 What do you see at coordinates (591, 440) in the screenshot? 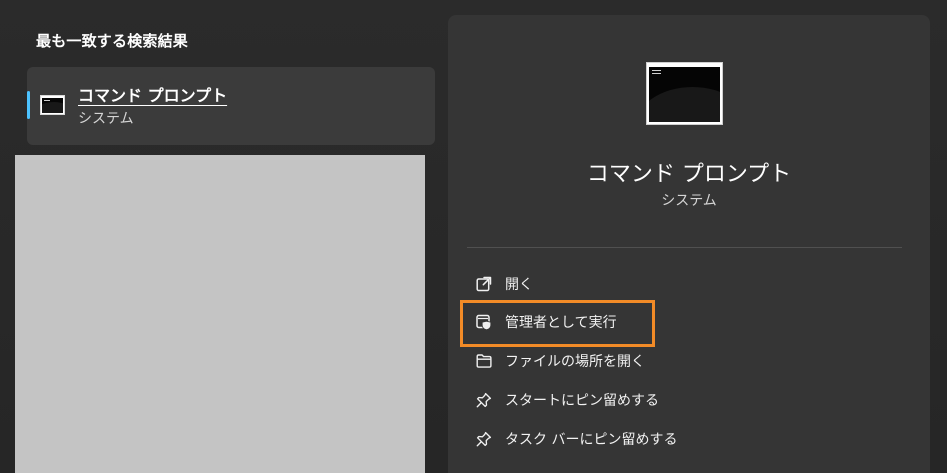
I see `pin-to-taskbar-label: タスク バーにピン留めする` at bounding box center [591, 440].